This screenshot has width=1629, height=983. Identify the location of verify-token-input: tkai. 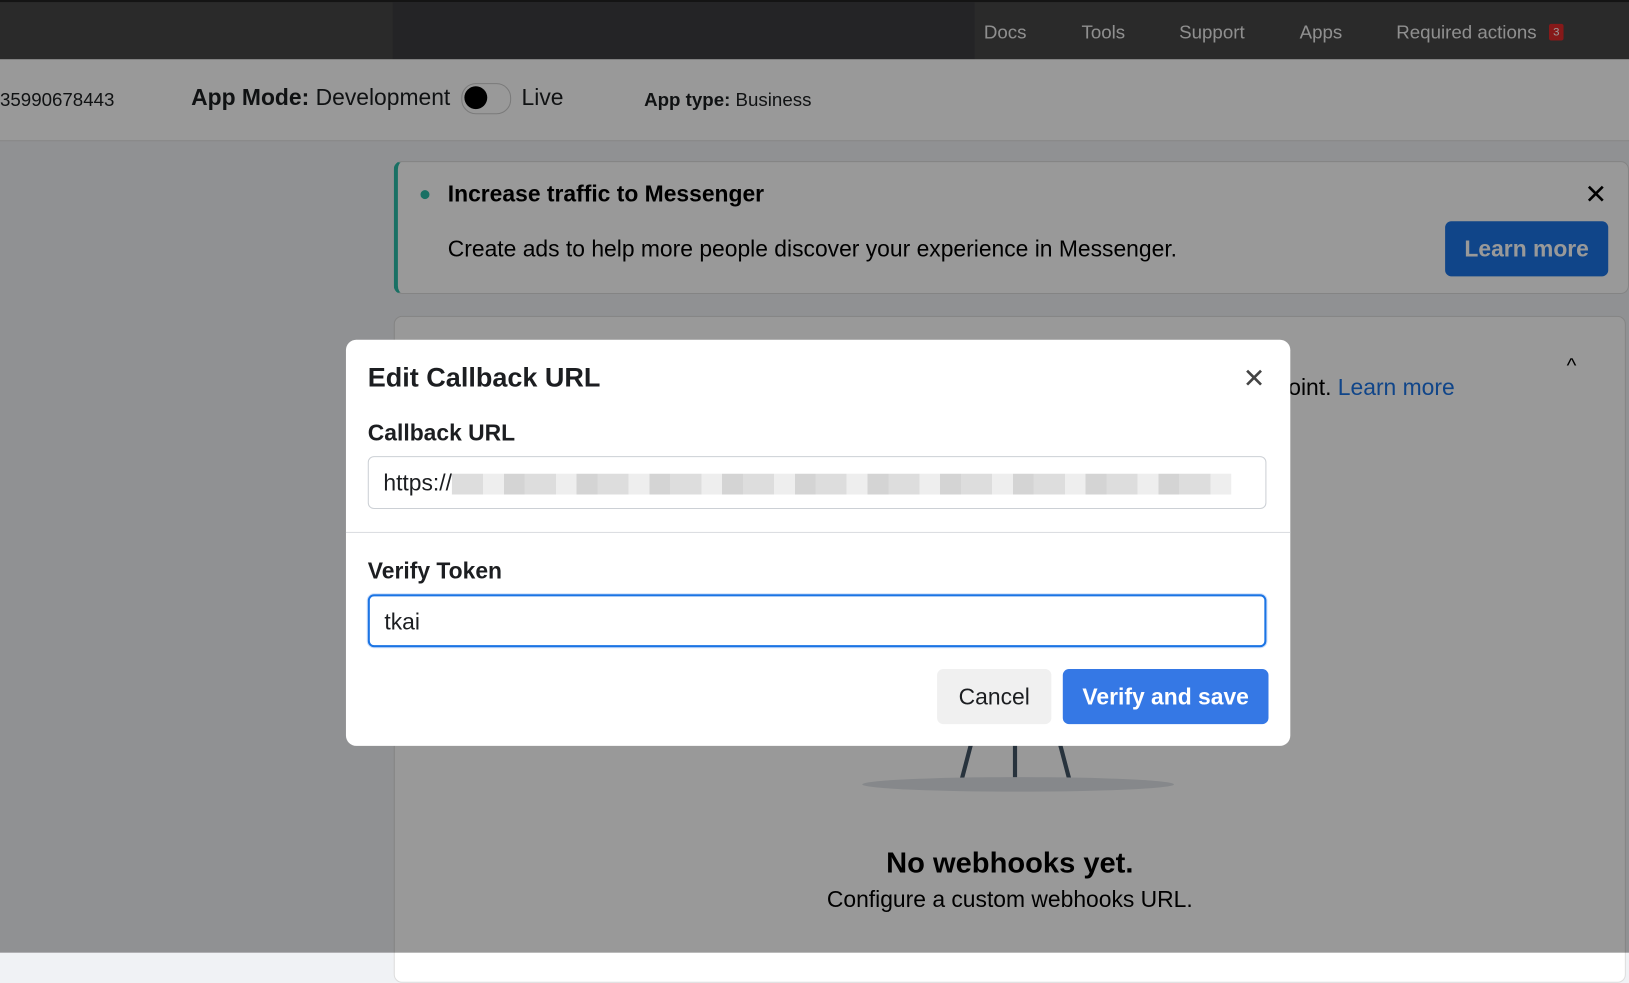
(817, 621).